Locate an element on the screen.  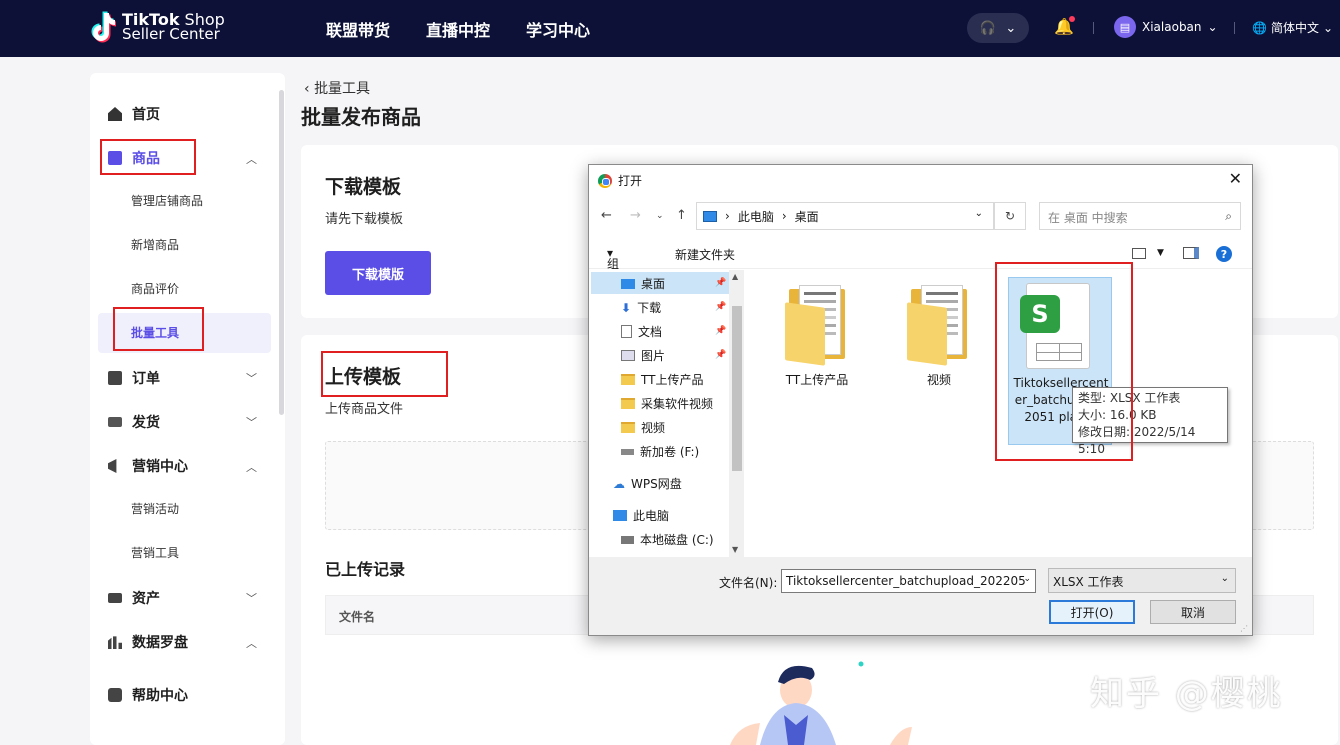
address-bar: › 此电脑 › 桌面 ⌄ is located at coordinates (845, 216).